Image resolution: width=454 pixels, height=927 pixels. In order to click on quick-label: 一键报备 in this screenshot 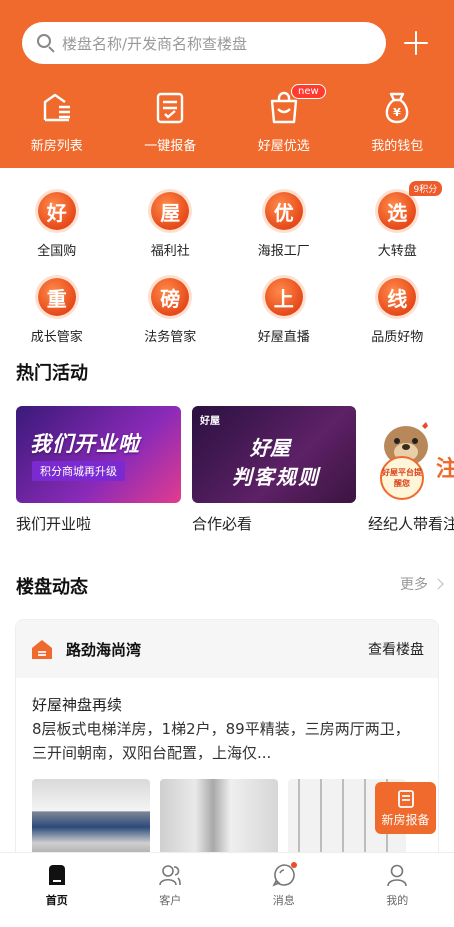, I will do `click(170, 146)`.